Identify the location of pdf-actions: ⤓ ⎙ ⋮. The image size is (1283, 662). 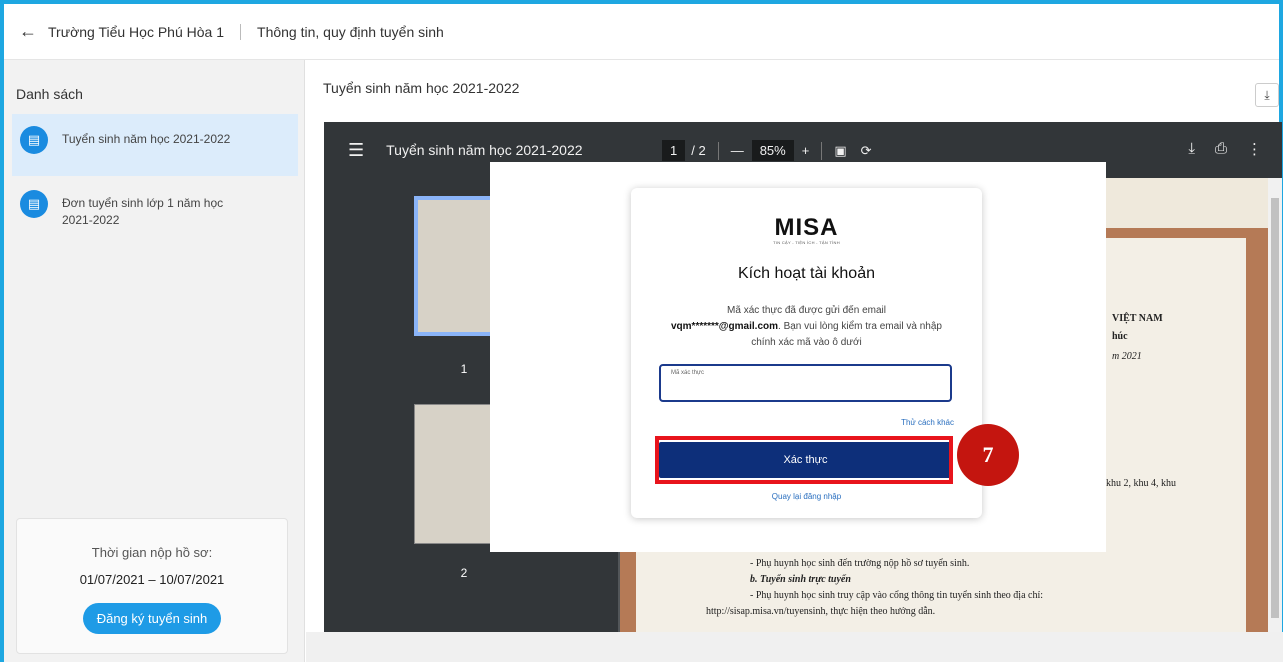
(1225, 149).